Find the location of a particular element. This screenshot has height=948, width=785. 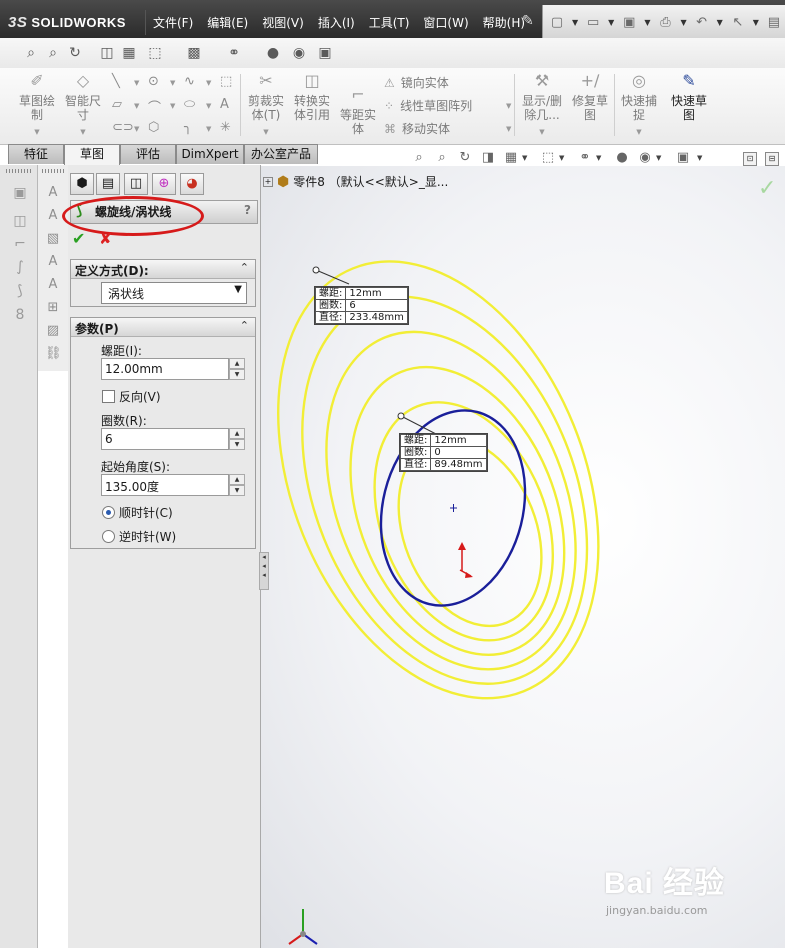

define-by-select: 涡状线 ▼ is located at coordinates (174, 293).